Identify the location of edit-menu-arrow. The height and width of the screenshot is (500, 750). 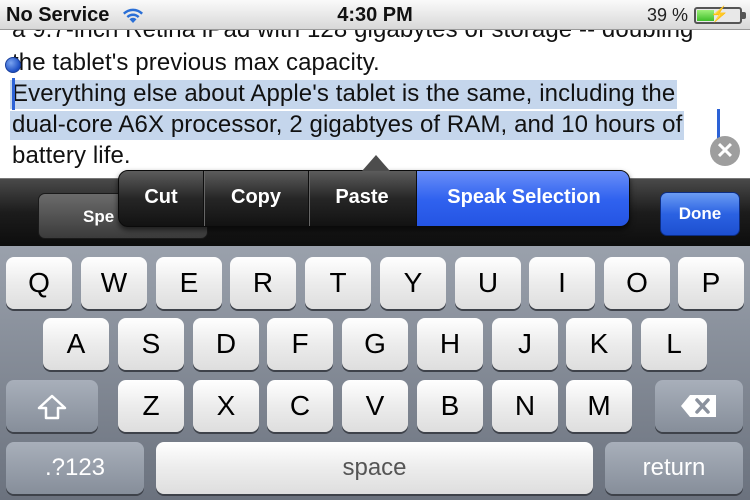
(376, 163).